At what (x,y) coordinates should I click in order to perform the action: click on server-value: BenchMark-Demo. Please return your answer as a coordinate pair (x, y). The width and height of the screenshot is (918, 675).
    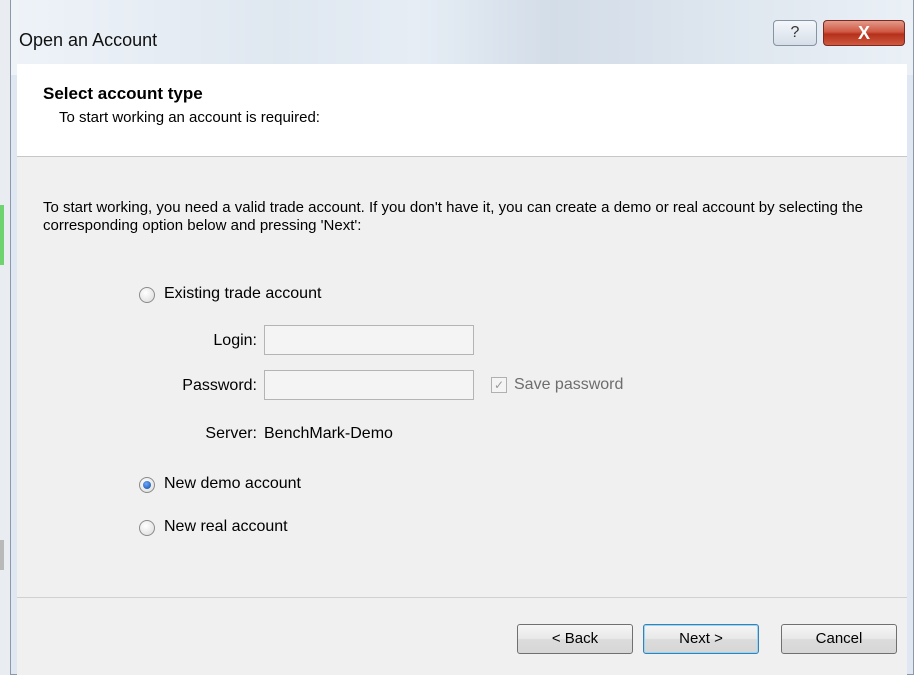
    Looking at the image, I should click on (328, 433).